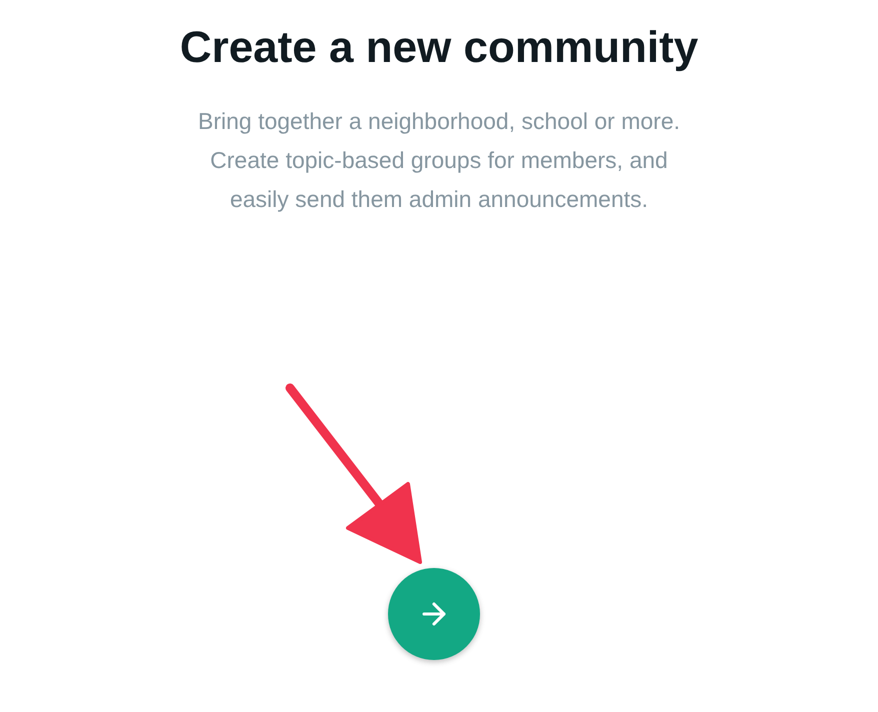 This screenshot has width=878, height=712. What do you see at coordinates (434, 614) in the screenshot?
I see `next-button` at bounding box center [434, 614].